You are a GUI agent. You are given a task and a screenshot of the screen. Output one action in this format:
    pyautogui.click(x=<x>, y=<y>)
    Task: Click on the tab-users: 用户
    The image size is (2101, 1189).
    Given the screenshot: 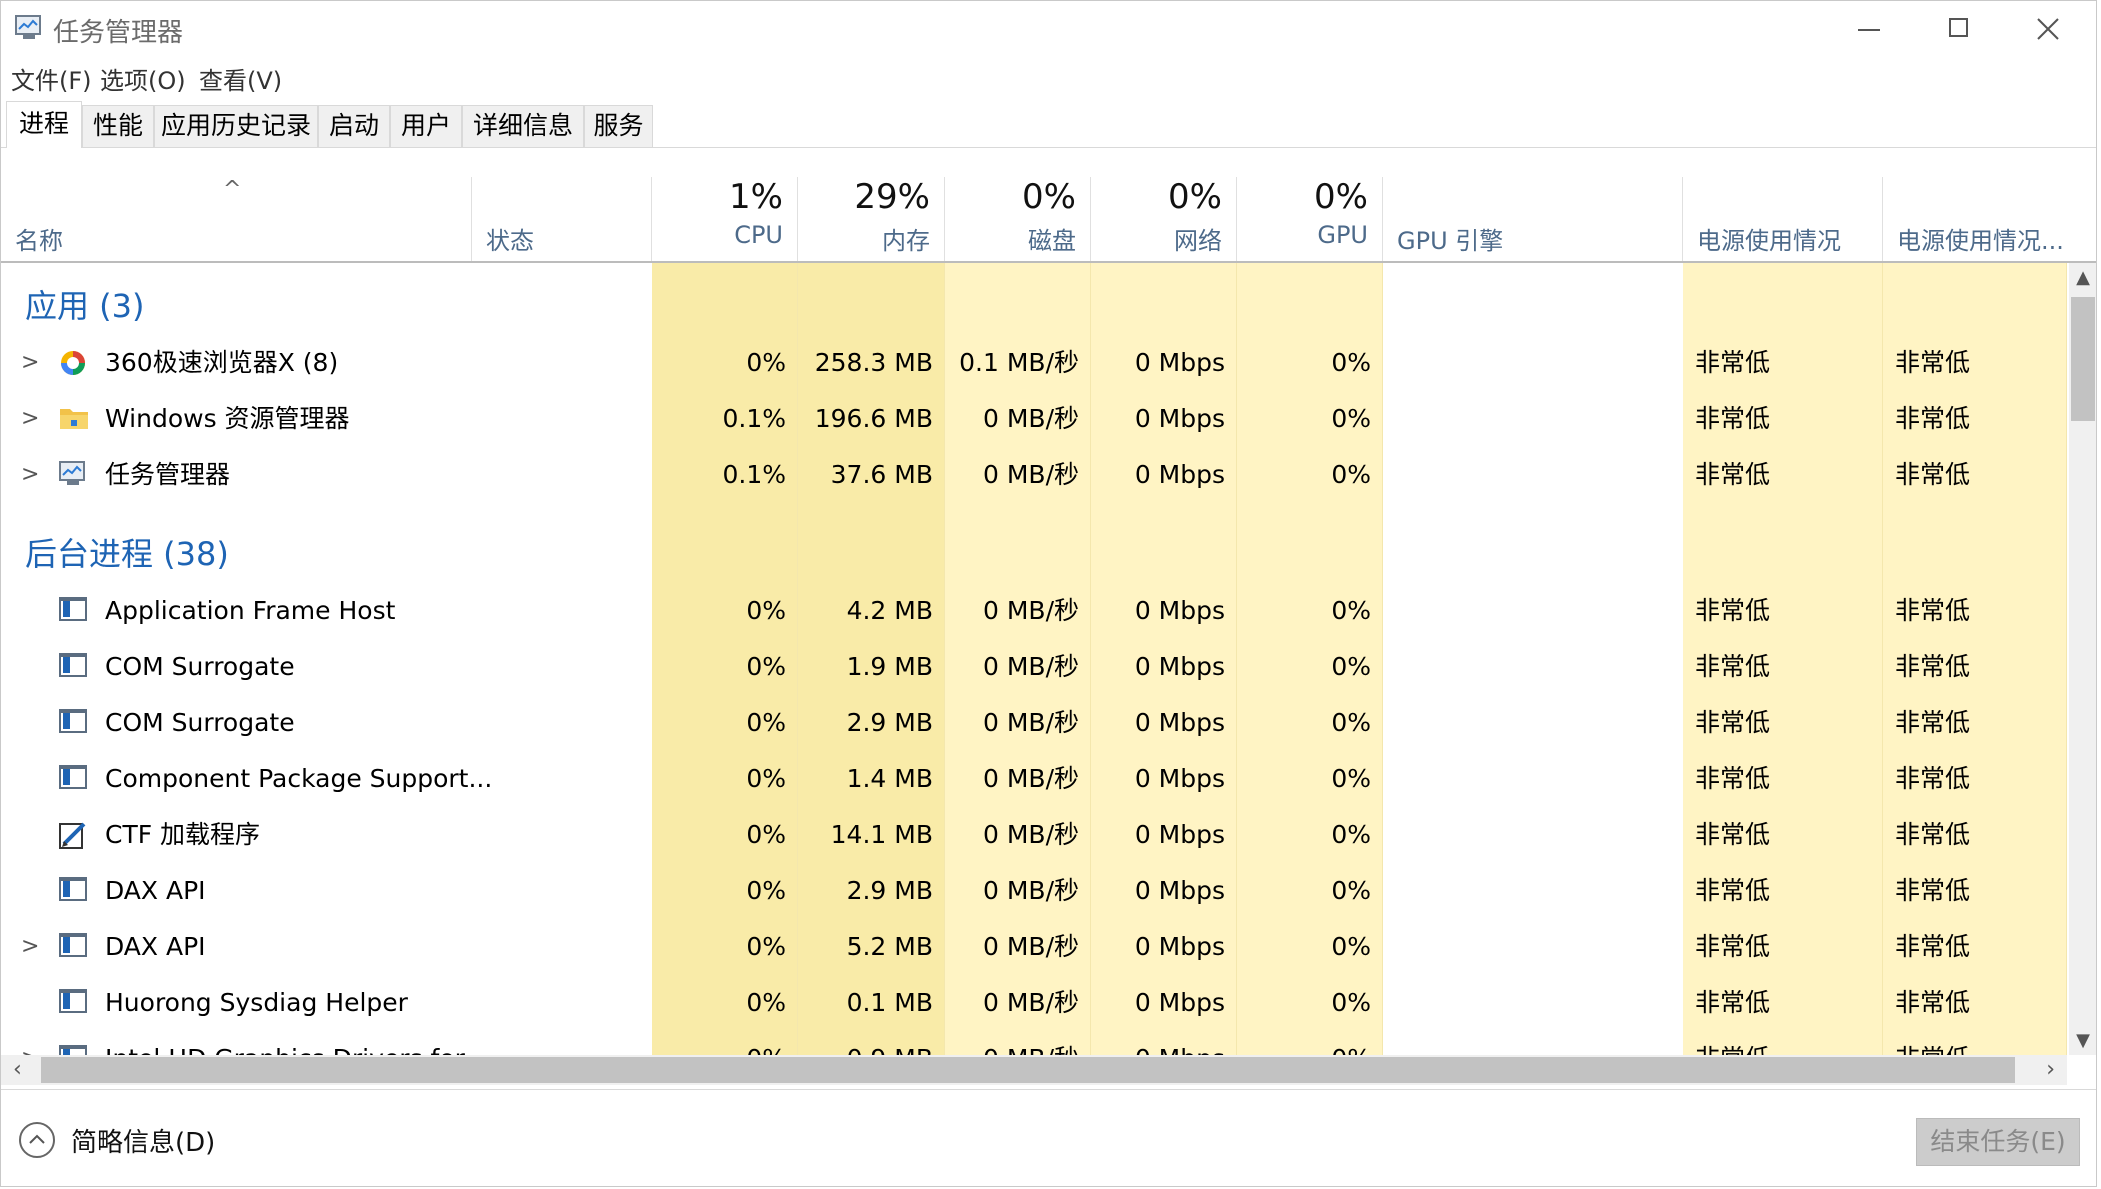 What is the action you would take?
    pyautogui.click(x=426, y=126)
    